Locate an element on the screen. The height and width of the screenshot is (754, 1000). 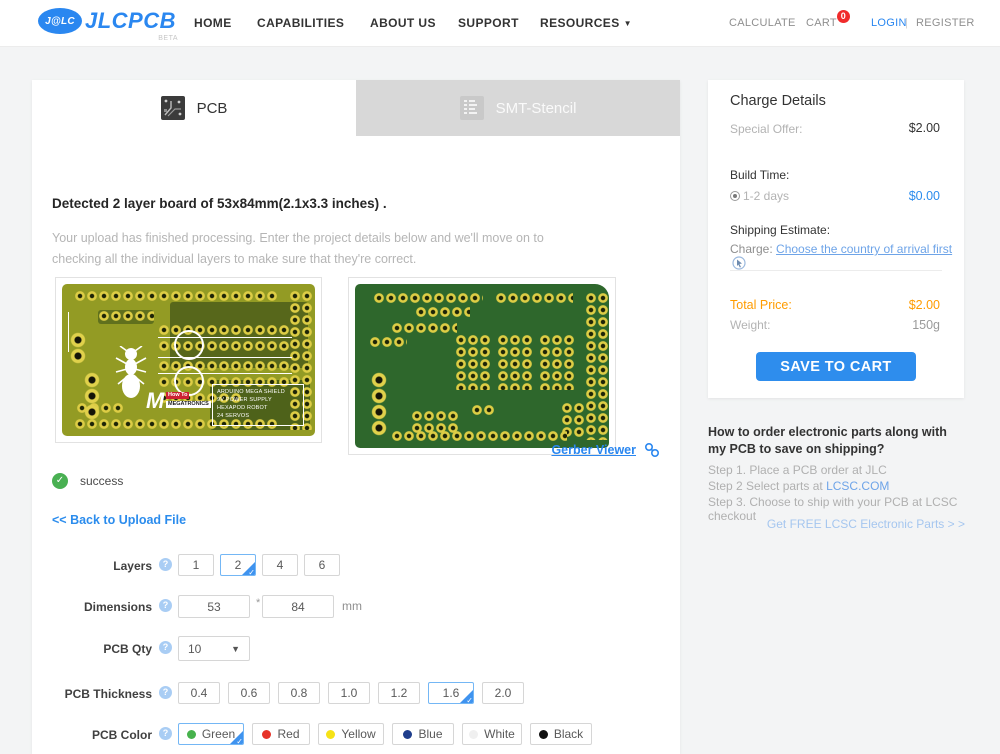
yellow-color-dot is located at coordinates (331, 734).